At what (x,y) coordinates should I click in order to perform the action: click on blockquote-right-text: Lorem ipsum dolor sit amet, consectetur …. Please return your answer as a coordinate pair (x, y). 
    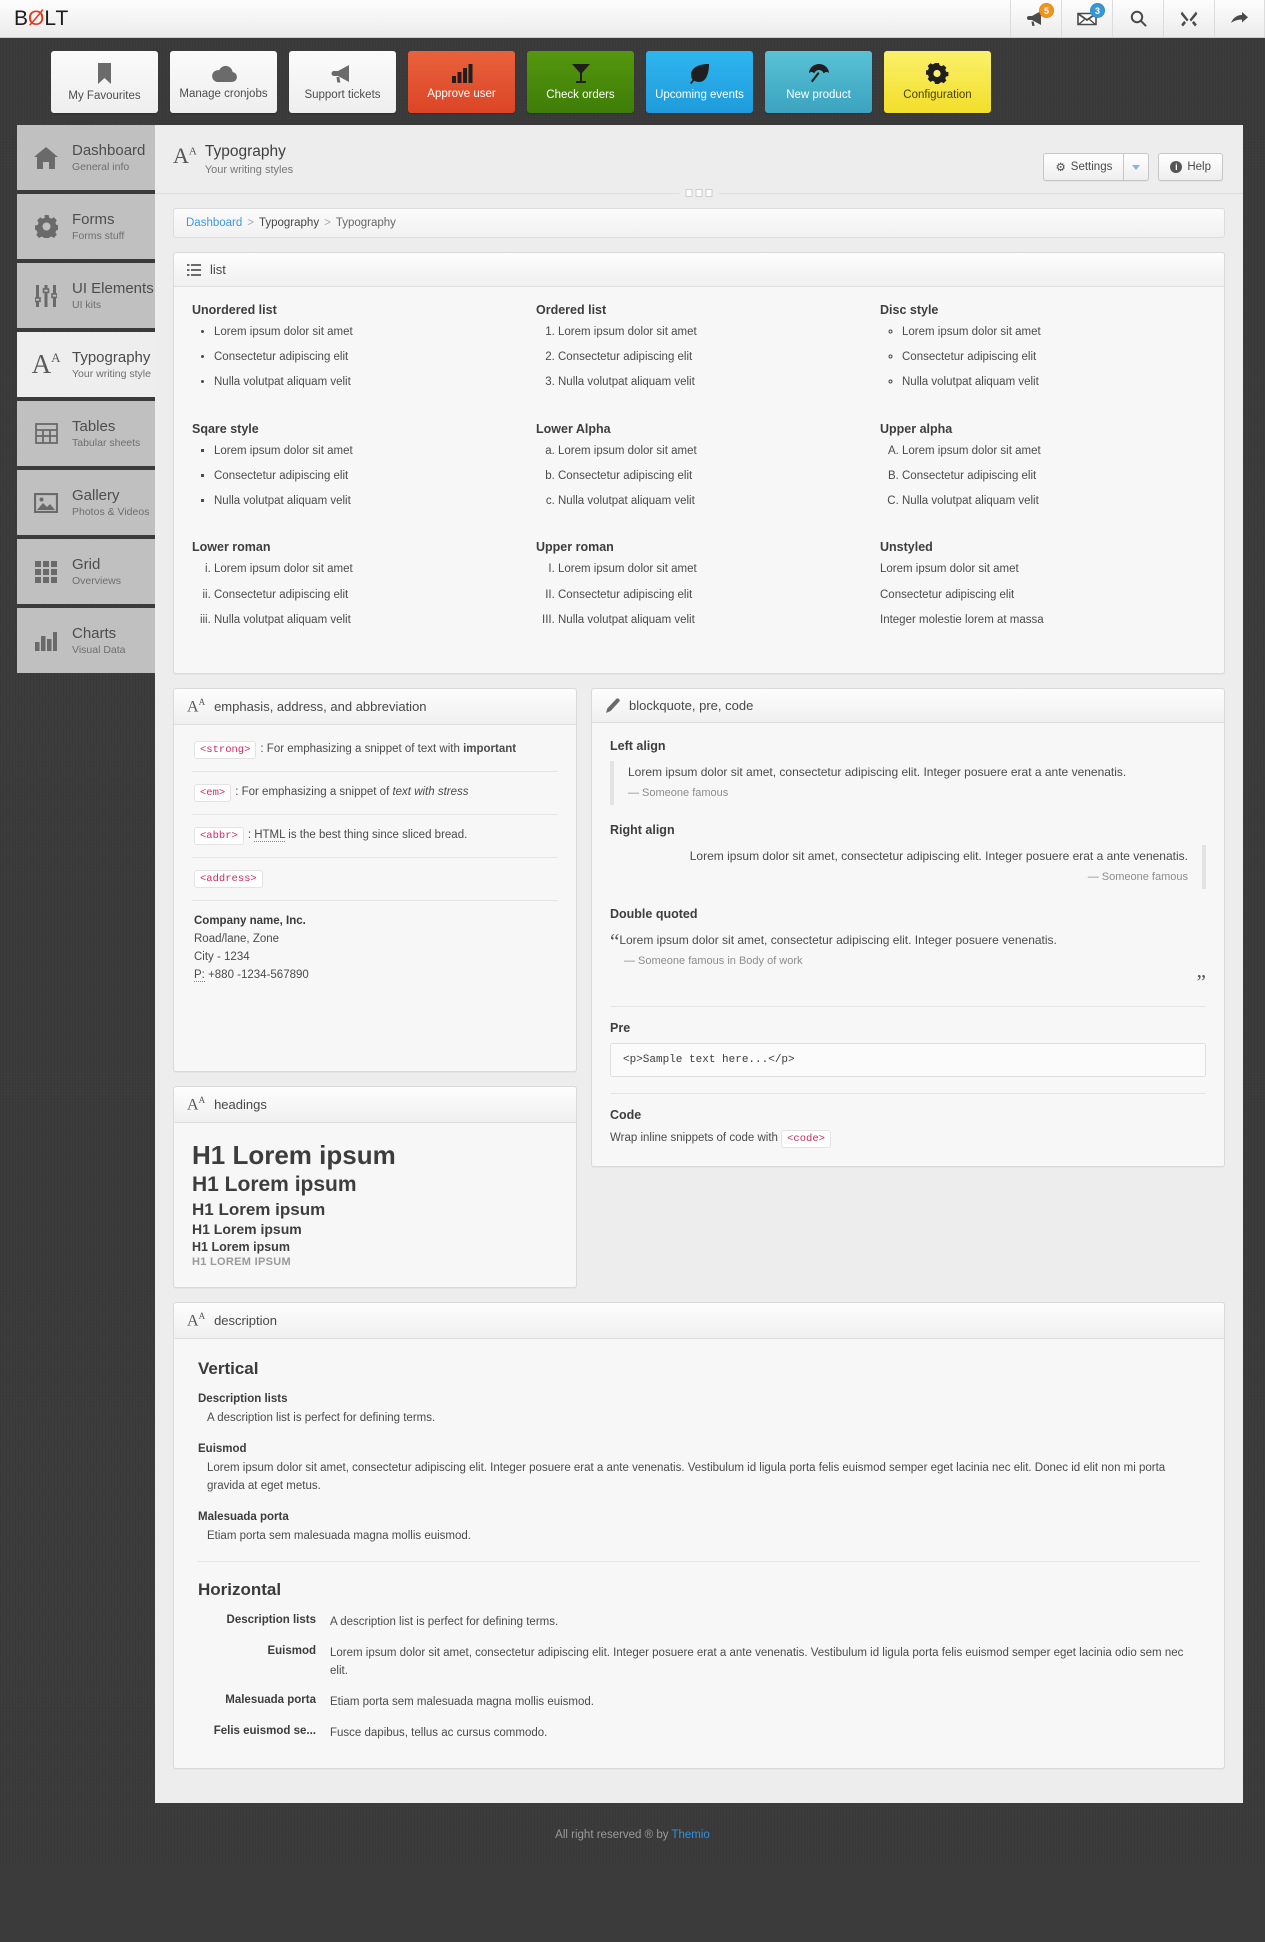
    Looking at the image, I should click on (938, 855).